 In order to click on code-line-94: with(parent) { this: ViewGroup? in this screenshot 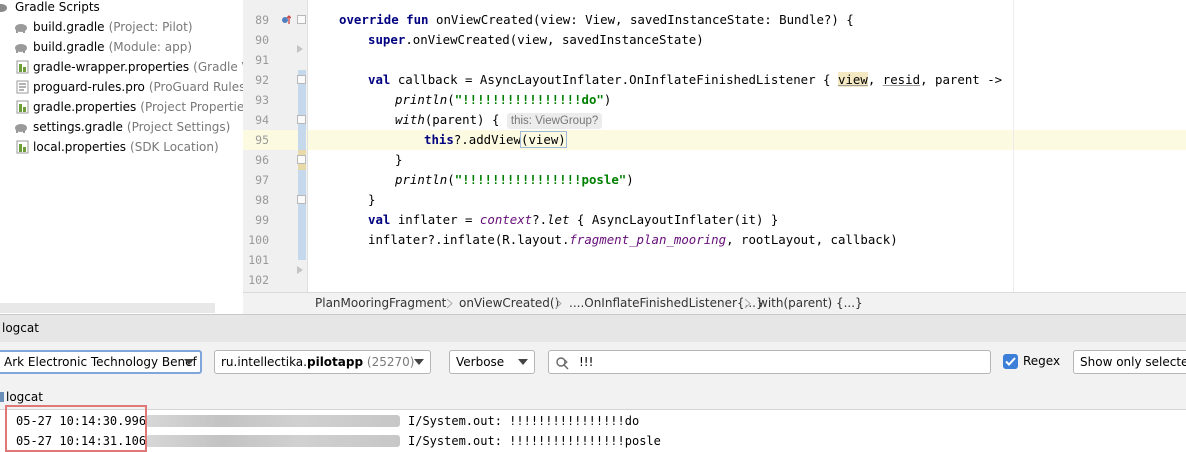, I will do `click(499, 120)`.